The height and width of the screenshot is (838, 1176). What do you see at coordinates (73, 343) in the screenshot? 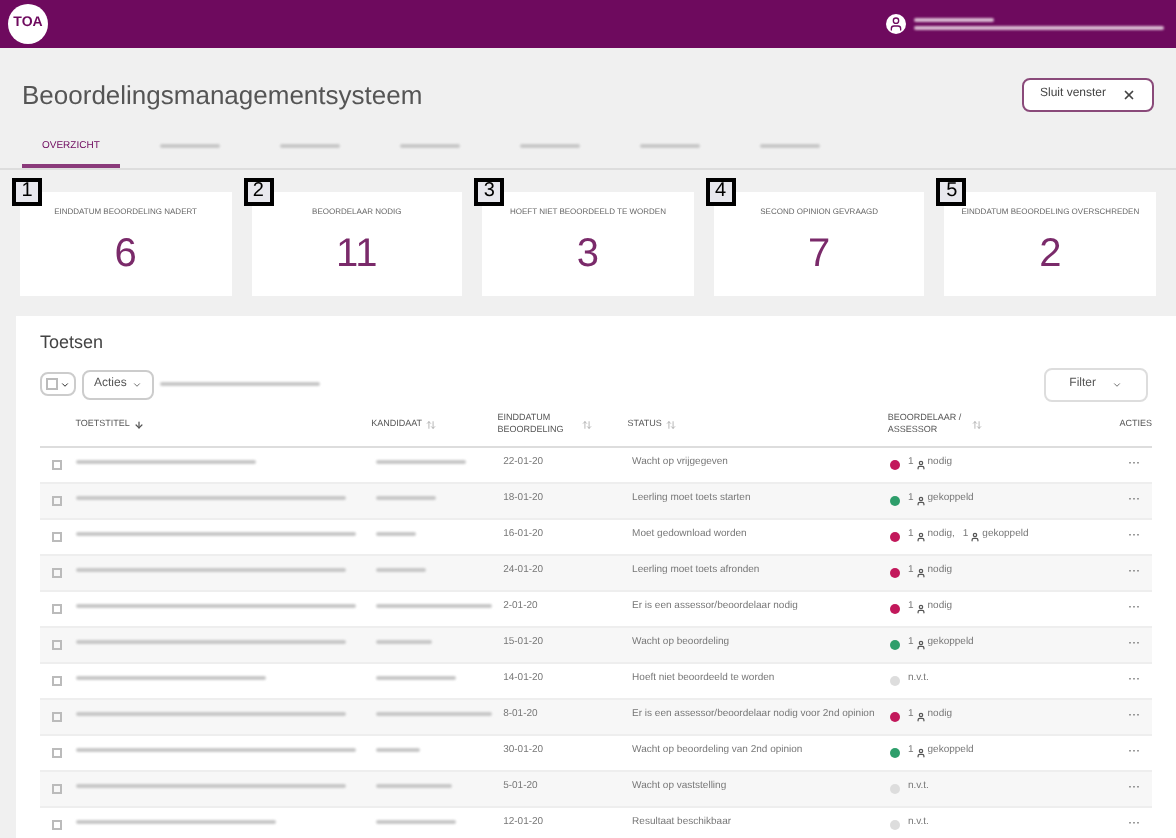
I see `section-title: Toetsen` at bounding box center [73, 343].